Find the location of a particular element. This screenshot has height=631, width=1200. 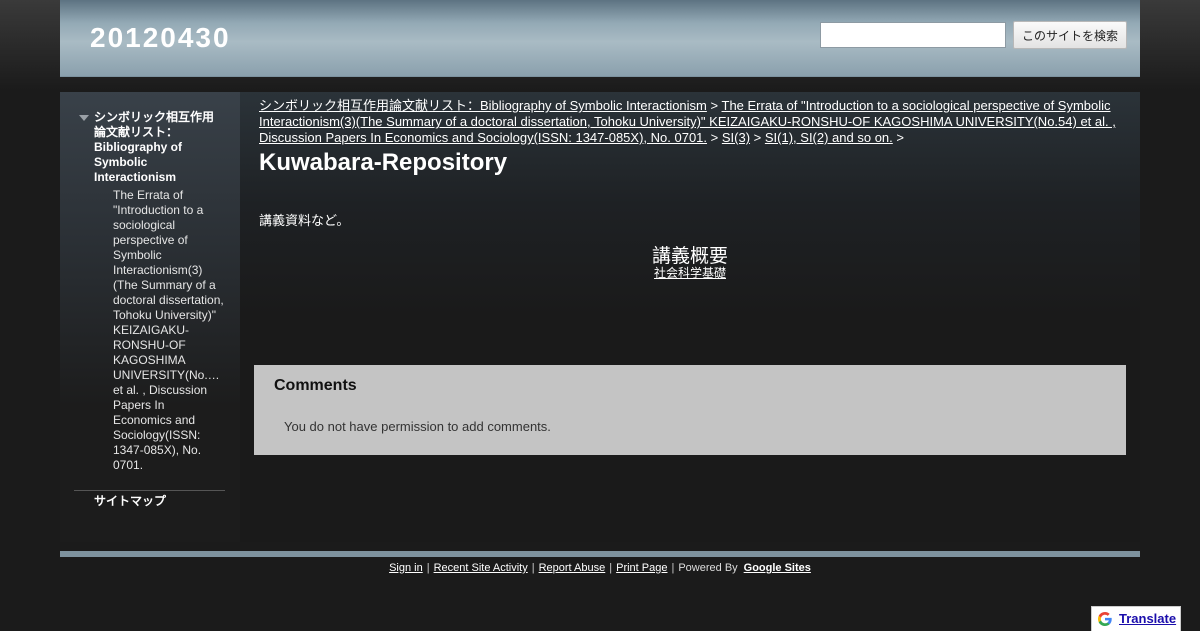

site-title: 20120430 is located at coordinates (160, 38).